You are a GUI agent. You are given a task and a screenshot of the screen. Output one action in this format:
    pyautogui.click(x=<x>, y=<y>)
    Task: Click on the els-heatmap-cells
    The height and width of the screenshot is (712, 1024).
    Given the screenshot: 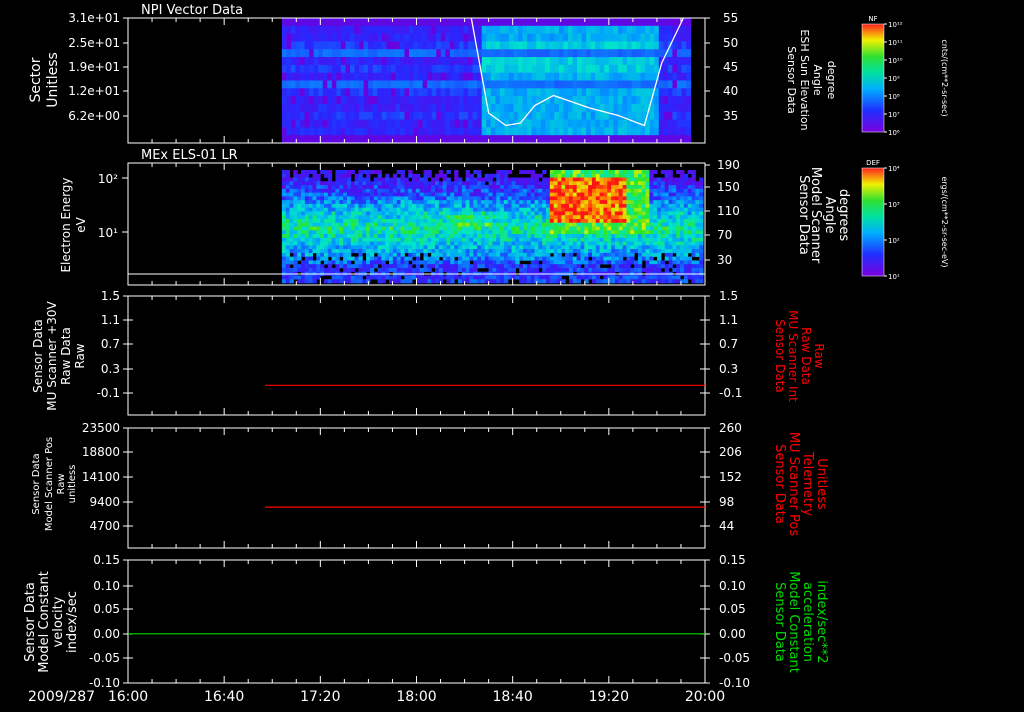 What is the action you would take?
    pyautogui.click(x=493, y=226)
    